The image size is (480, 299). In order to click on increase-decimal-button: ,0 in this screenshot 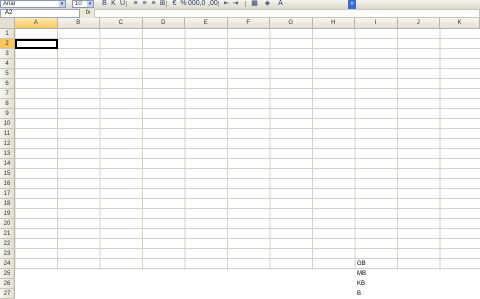, I will do `click(202, 4)`.